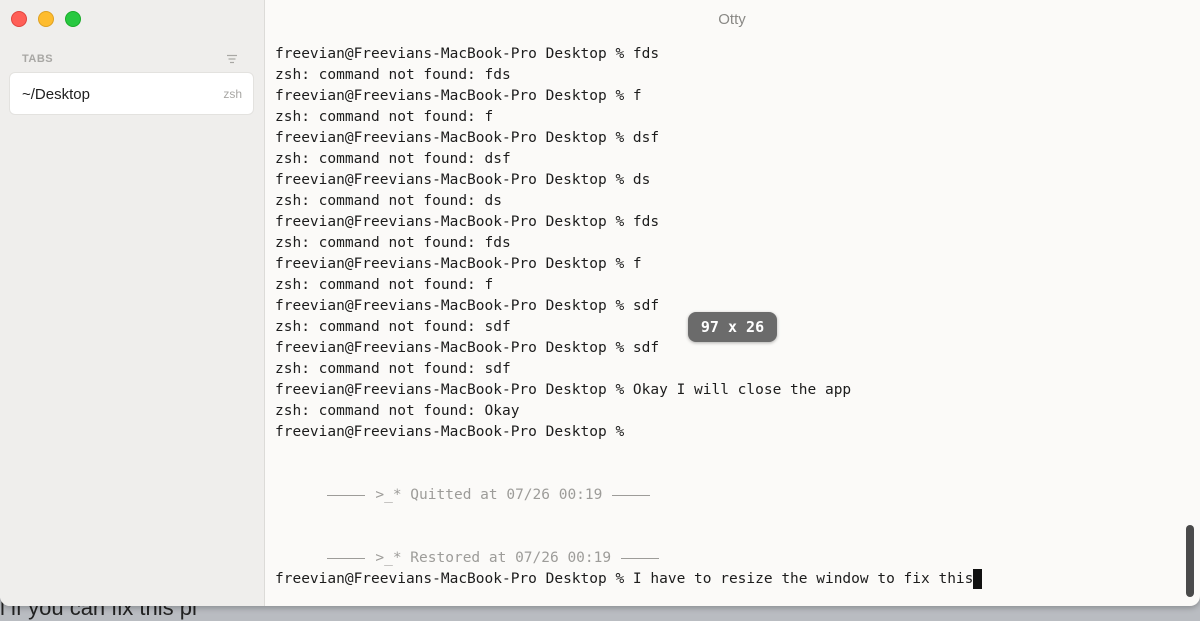  Describe the element at coordinates (38, 59) in the screenshot. I see `tabs-header: TABS` at that location.